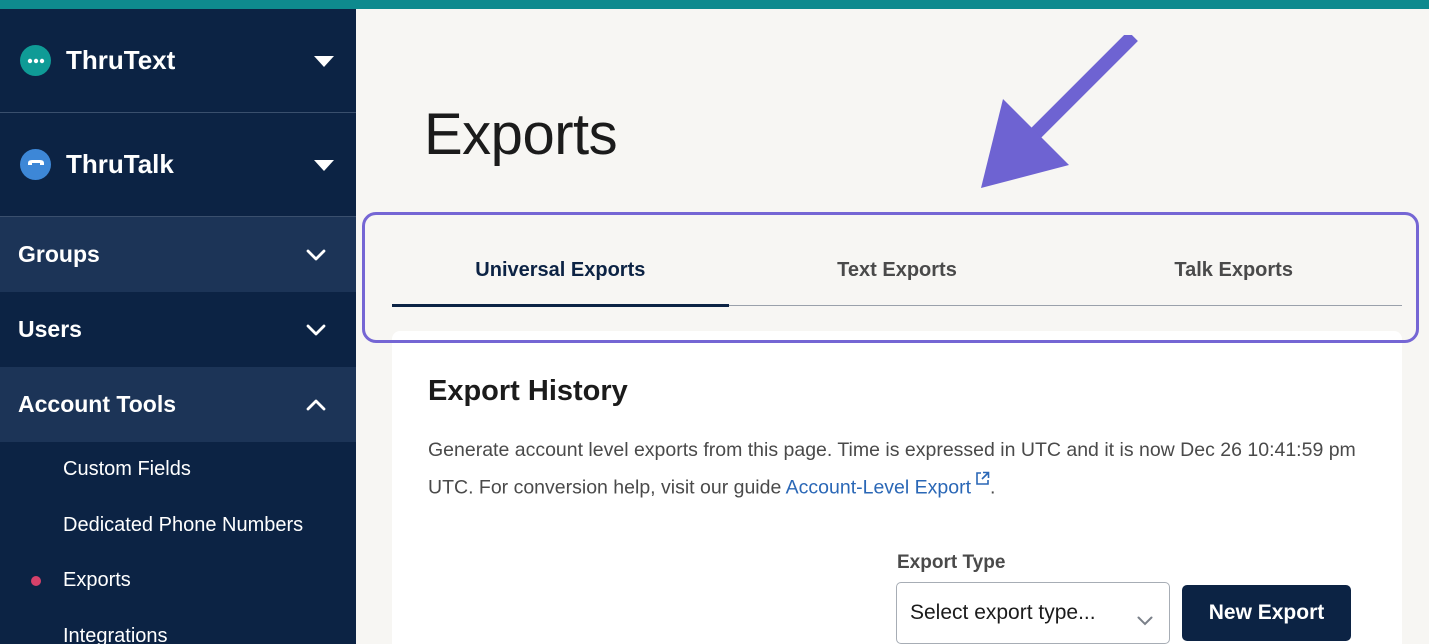  What do you see at coordinates (178, 581) in the screenshot?
I see `sidebar-item-exports: Exports` at bounding box center [178, 581].